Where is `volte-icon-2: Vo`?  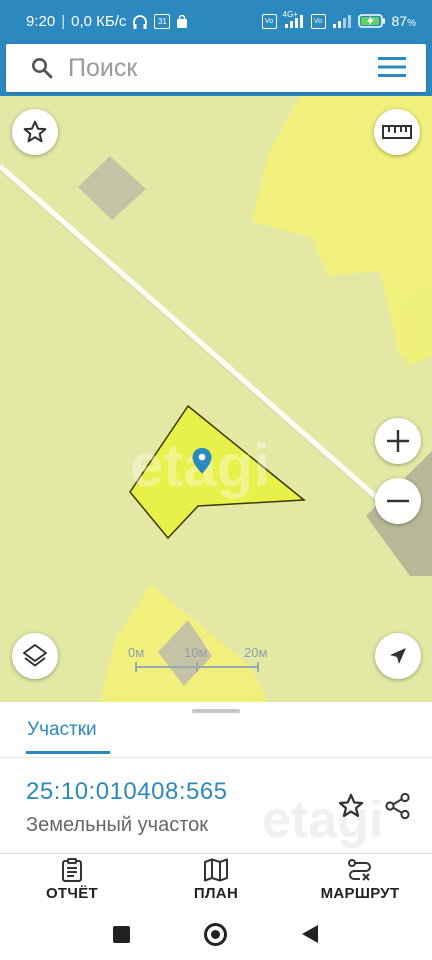
volte-icon-2: Vo is located at coordinates (318, 21).